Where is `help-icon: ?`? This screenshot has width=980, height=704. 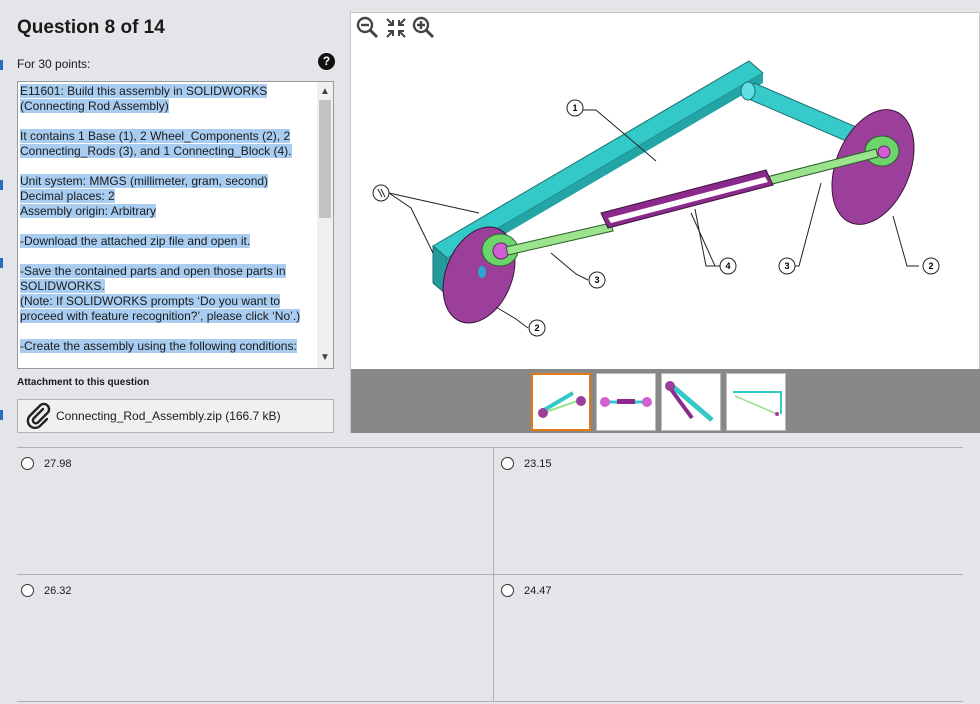 help-icon: ? is located at coordinates (326, 61).